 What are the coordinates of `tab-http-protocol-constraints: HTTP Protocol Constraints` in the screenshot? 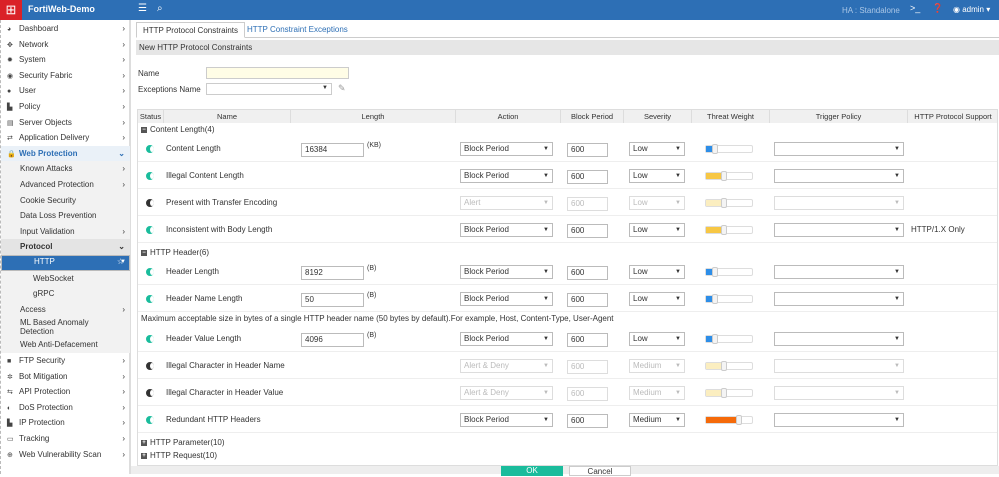 It's located at (190, 30).